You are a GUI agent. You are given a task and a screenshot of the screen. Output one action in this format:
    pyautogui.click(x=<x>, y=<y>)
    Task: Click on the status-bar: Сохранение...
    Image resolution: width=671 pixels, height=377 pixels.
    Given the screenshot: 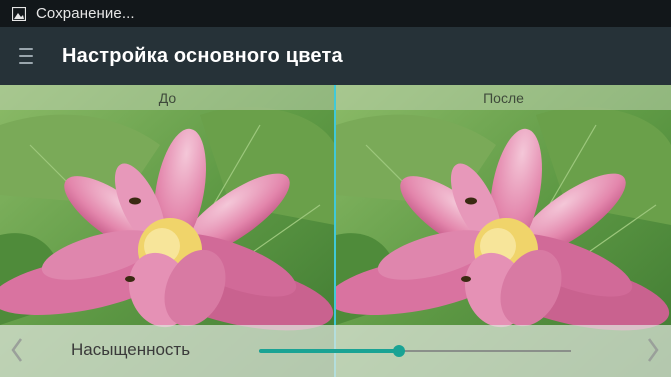 What is the action you would take?
    pyautogui.click(x=335, y=13)
    